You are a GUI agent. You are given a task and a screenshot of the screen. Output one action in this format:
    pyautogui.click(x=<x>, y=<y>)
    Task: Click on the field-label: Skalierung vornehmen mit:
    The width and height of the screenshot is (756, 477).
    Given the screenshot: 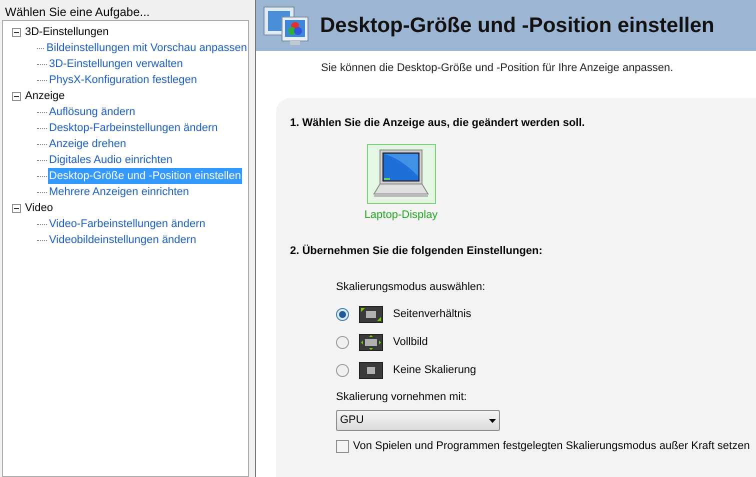 What is the action you would take?
    pyautogui.click(x=402, y=397)
    